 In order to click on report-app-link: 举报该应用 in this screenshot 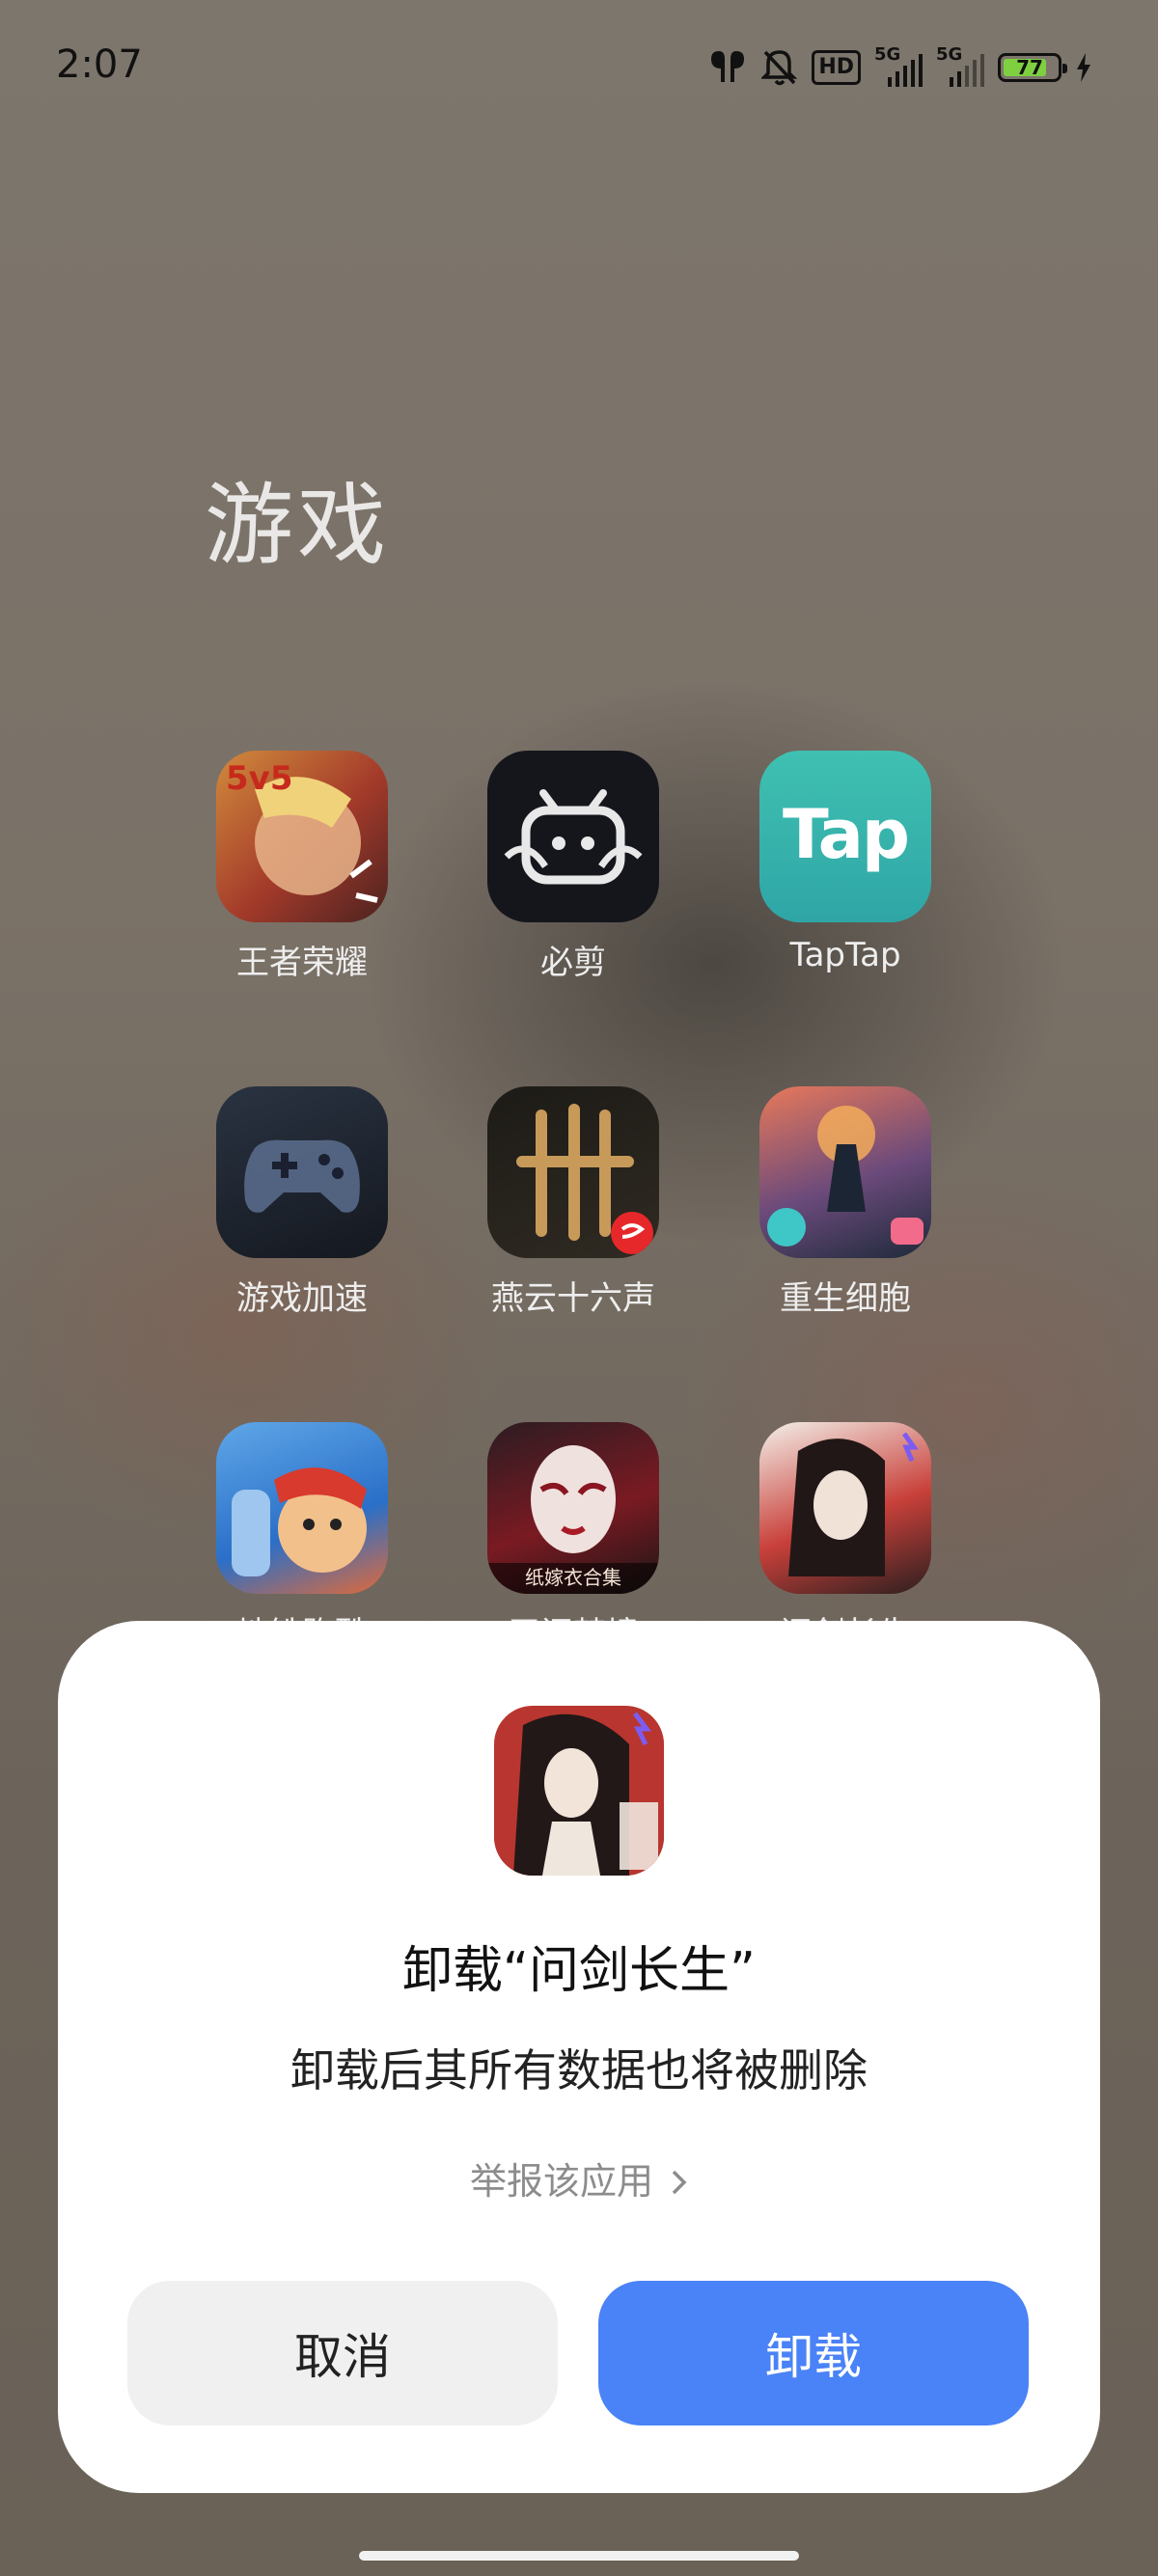, I will do `click(579, 2178)`.